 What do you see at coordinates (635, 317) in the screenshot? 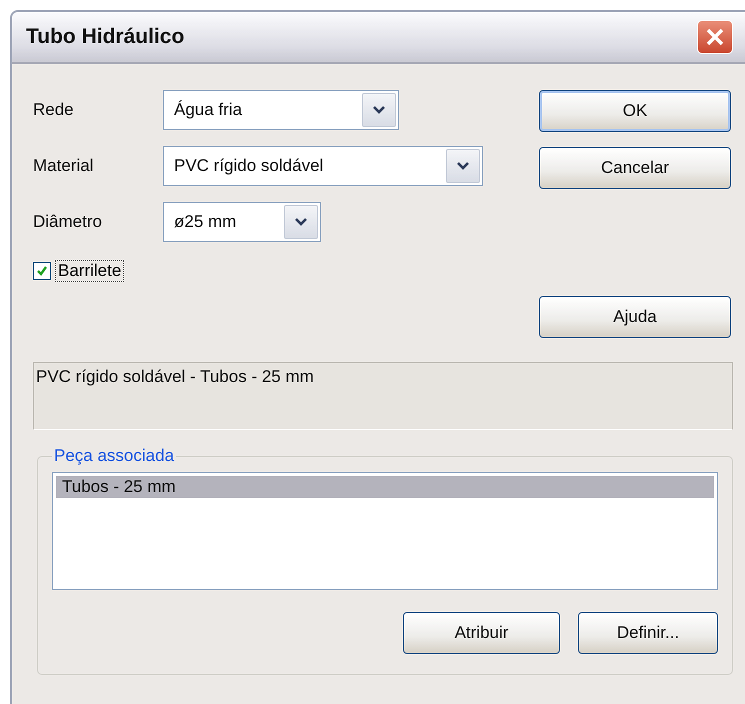
I see `help-button: Ajuda` at bounding box center [635, 317].